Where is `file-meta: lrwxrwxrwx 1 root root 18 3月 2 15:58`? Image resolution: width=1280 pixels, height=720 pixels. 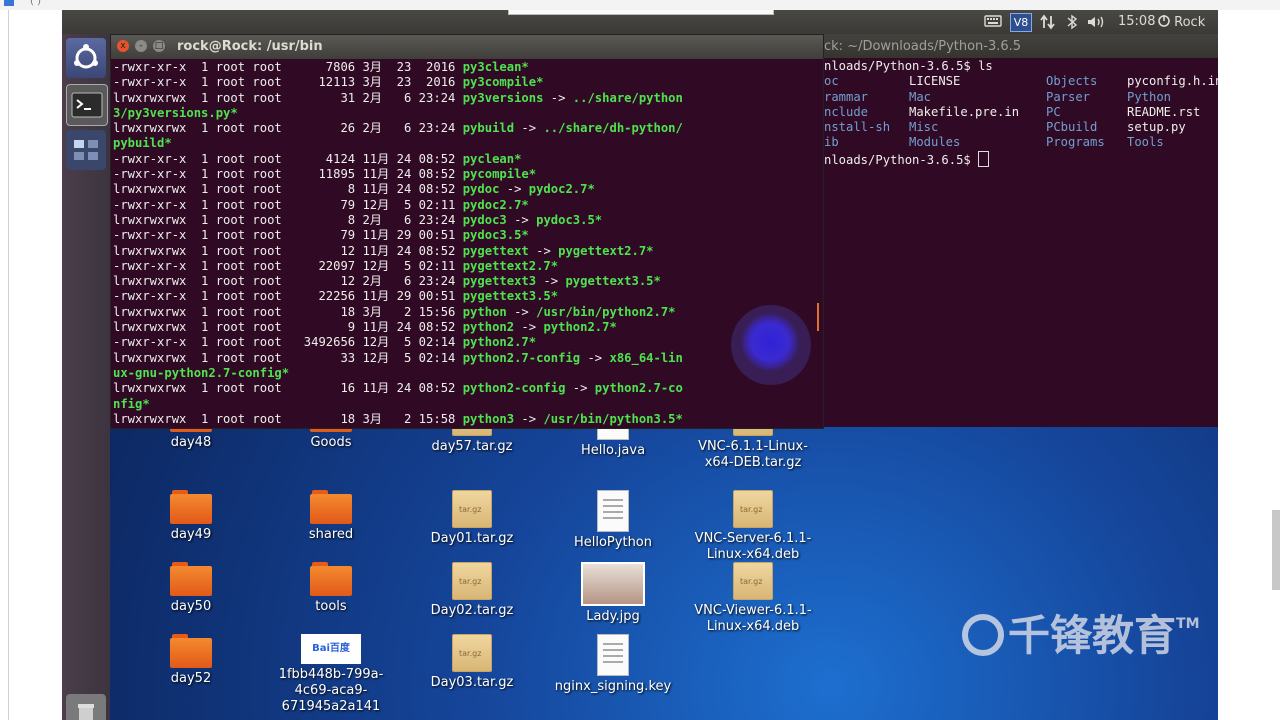 file-meta: lrwxrwxrwx 1 root root 18 3月 2 15:58 is located at coordinates (288, 418).